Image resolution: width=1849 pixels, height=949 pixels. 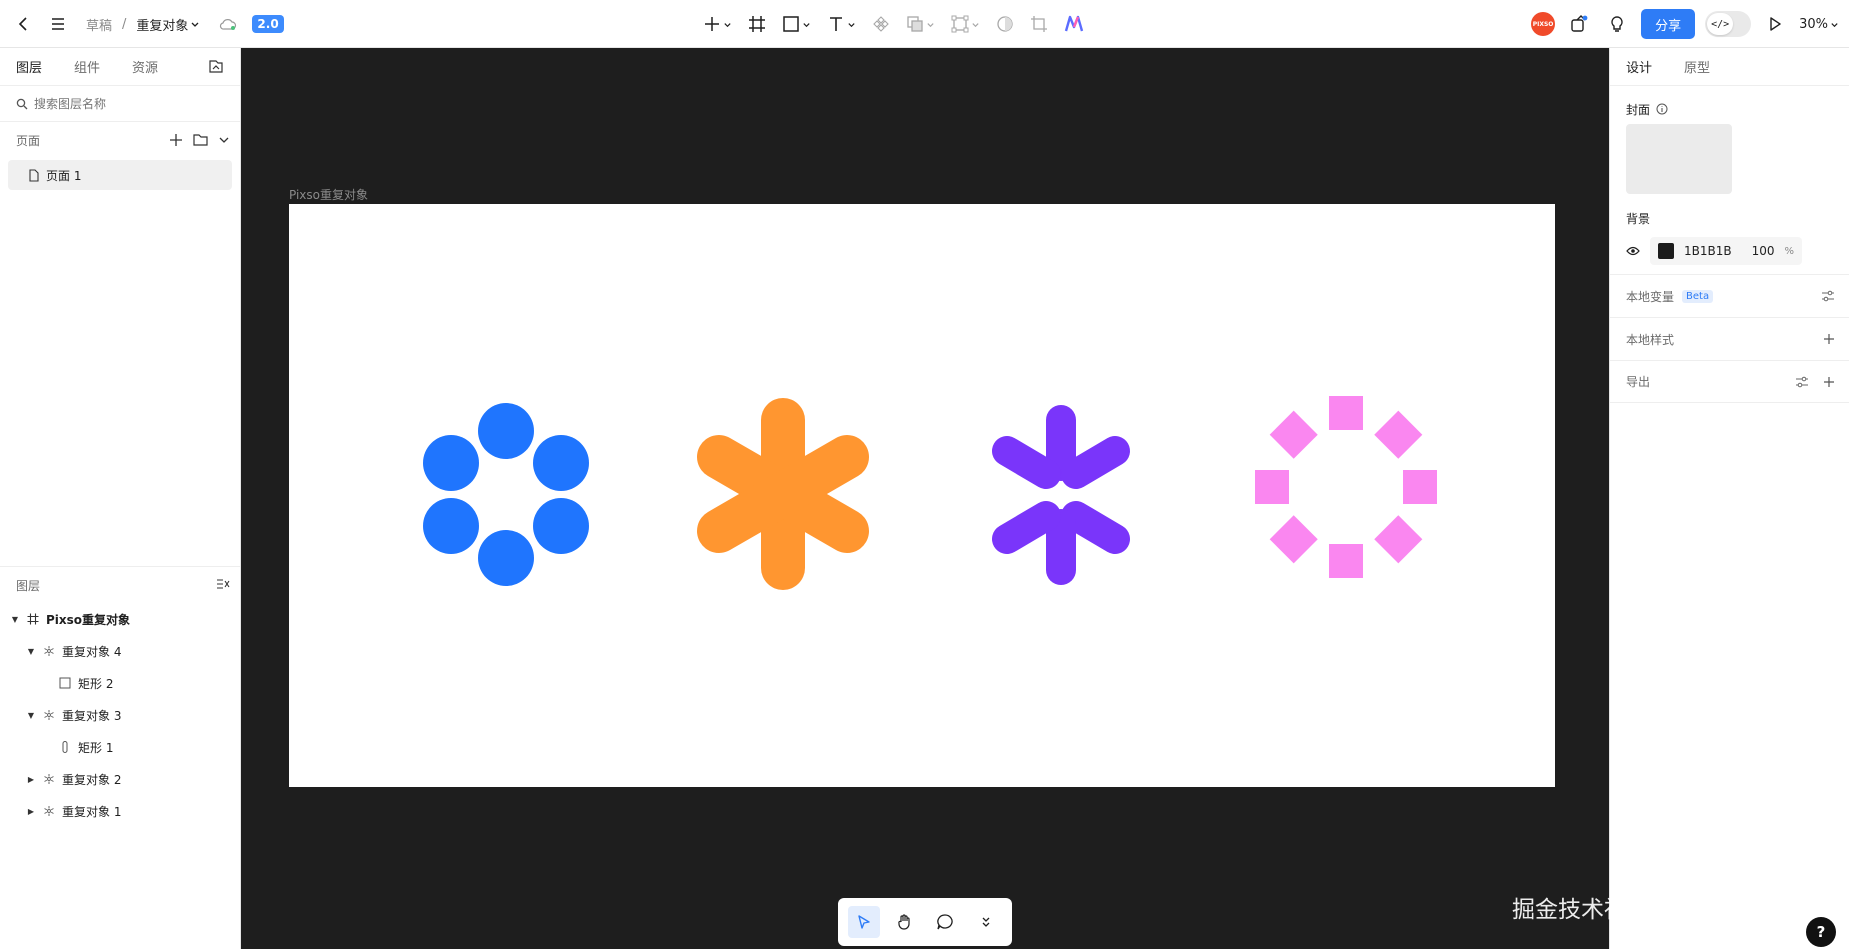 I want to click on info-icon, so click(x=1662, y=109).